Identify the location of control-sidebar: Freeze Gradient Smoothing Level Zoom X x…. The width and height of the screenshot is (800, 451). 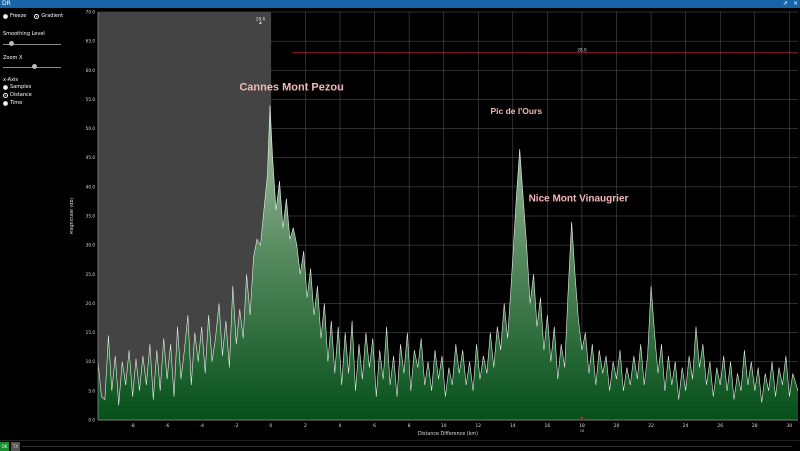
(35, 224).